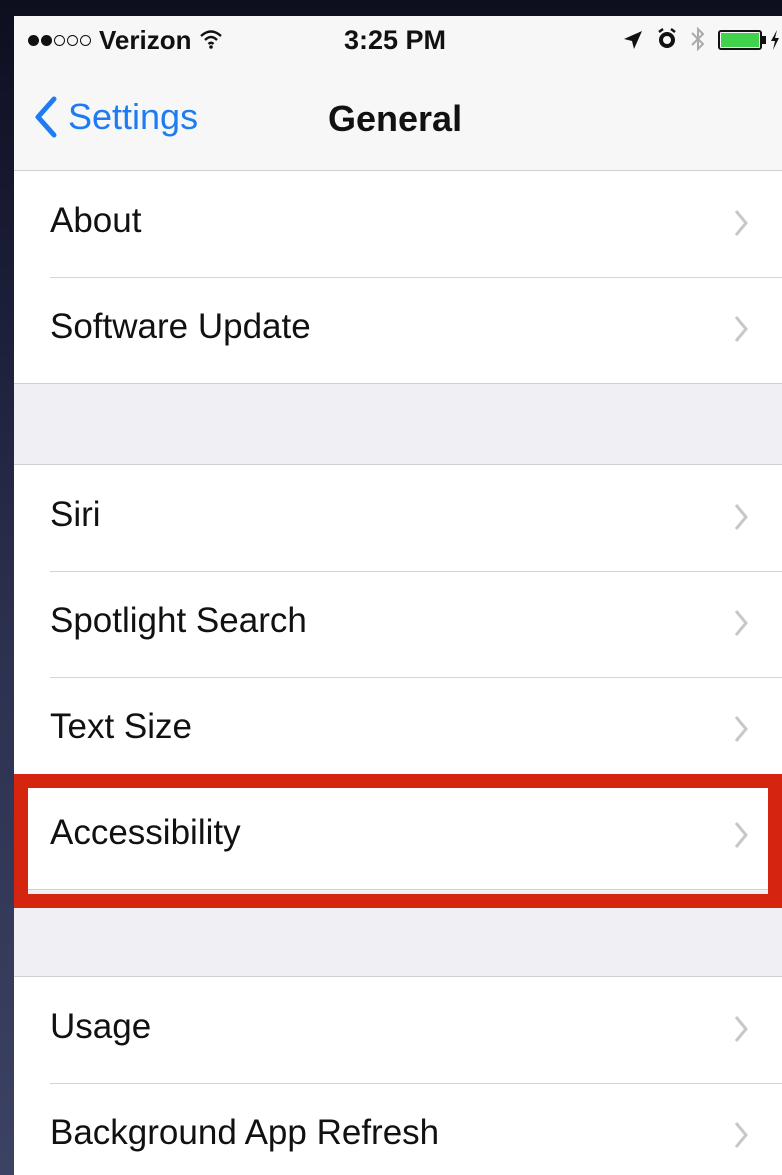 Image resolution: width=782 pixels, height=1175 pixels. Describe the element at coordinates (96, 220) in the screenshot. I see `row-label: About` at that location.